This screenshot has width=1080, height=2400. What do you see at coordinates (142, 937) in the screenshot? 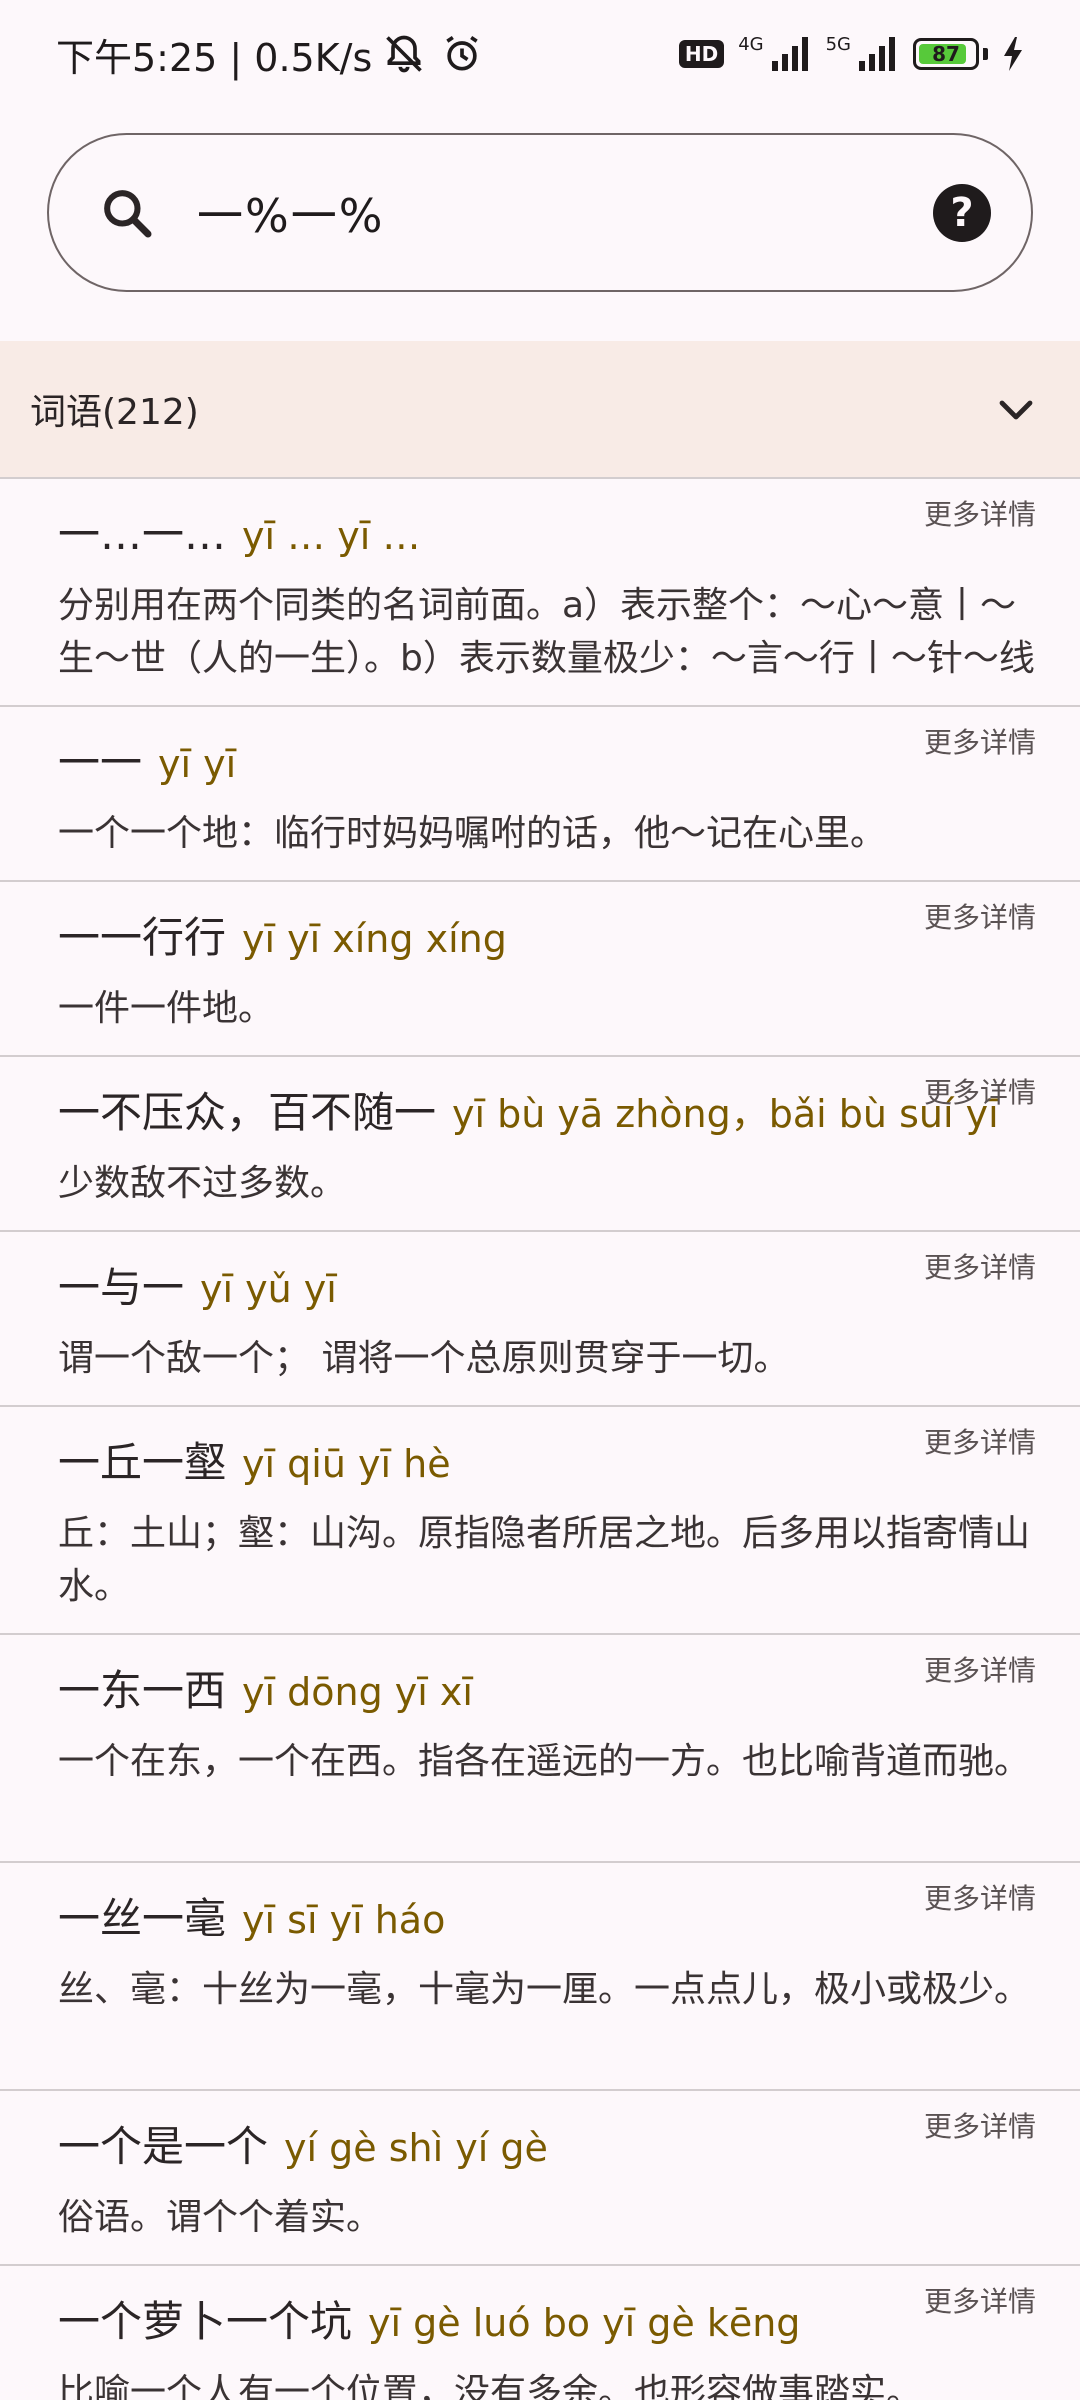
I see `entry-word: 一一行行` at bounding box center [142, 937].